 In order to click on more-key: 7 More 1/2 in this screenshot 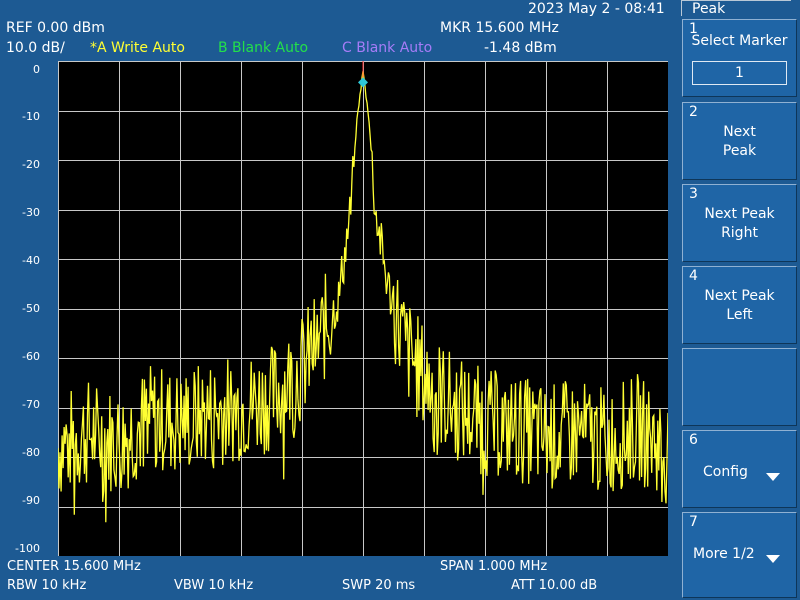, I will do `click(739, 555)`.